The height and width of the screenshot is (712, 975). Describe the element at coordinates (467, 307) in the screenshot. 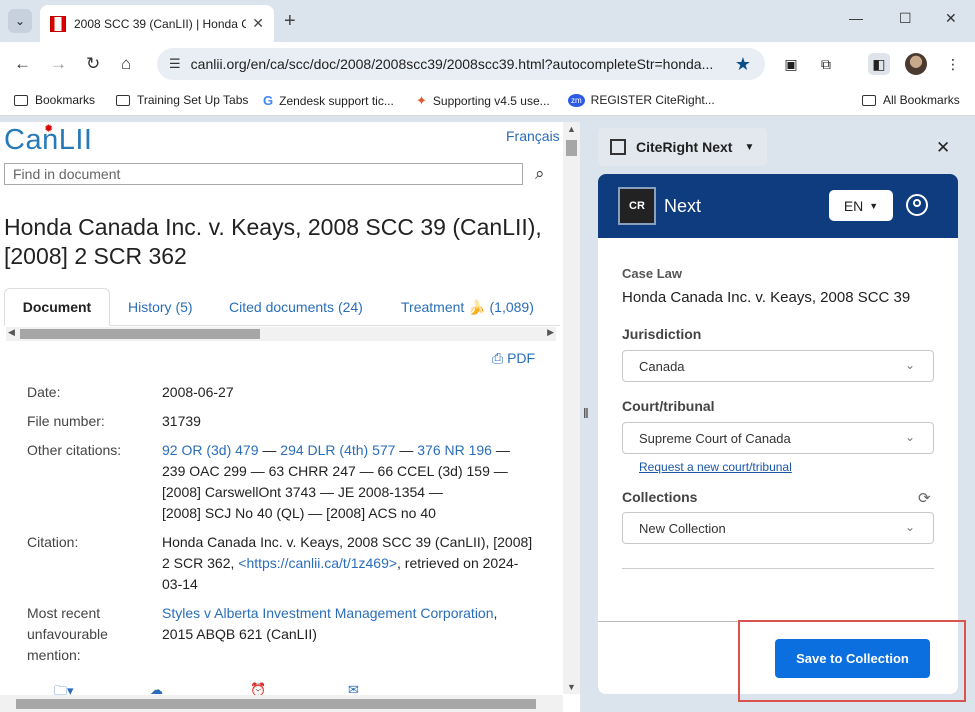

I see `tab-treatment: Treatment 🍌 (1,089)` at that location.